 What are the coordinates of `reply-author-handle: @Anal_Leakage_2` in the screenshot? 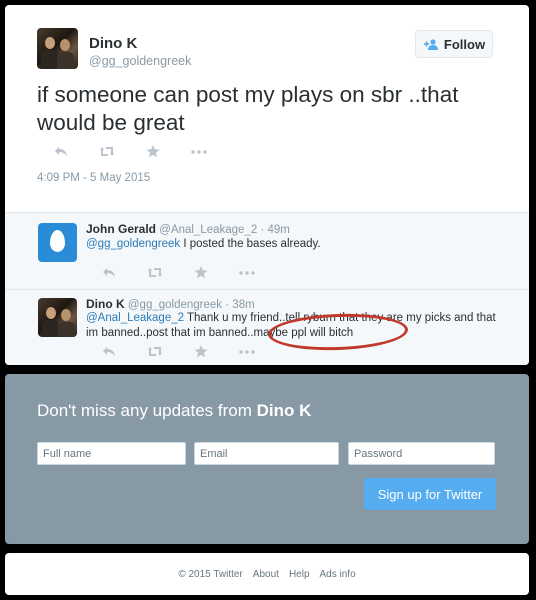 It's located at (208, 230).